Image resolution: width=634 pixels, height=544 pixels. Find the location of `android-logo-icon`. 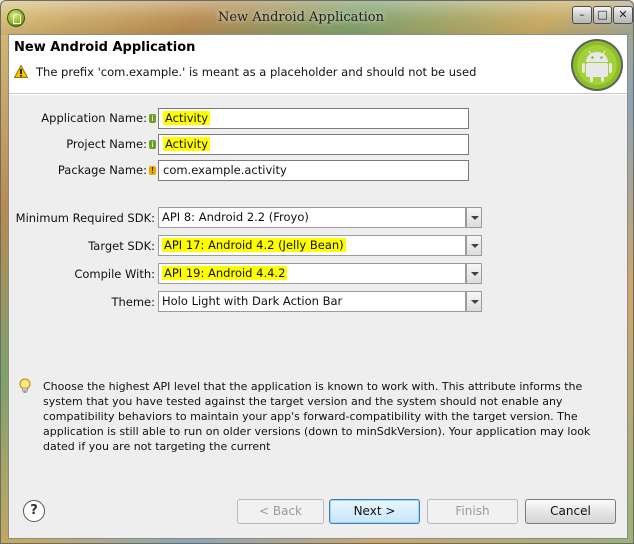

android-logo-icon is located at coordinates (597, 65).